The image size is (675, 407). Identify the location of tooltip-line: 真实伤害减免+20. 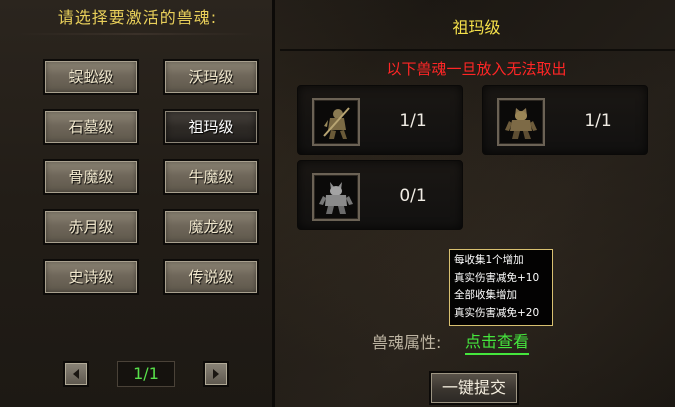
(497, 312).